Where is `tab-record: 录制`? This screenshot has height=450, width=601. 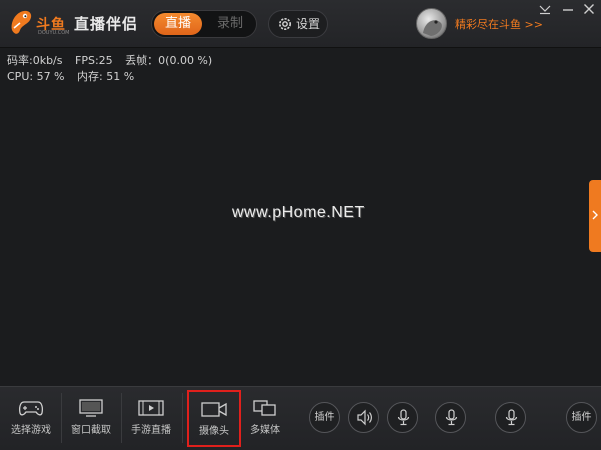 tab-record: 录制 is located at coordinates (230, 24).